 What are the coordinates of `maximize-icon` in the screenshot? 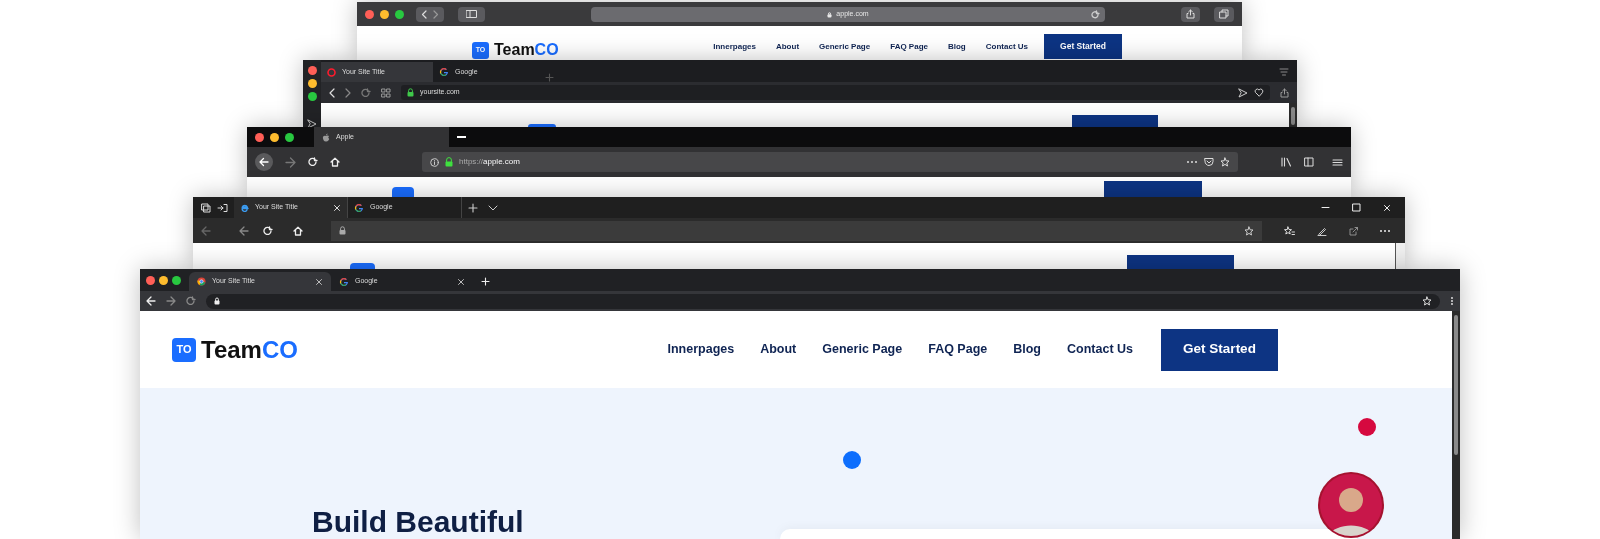 It's located at (1356, 207).